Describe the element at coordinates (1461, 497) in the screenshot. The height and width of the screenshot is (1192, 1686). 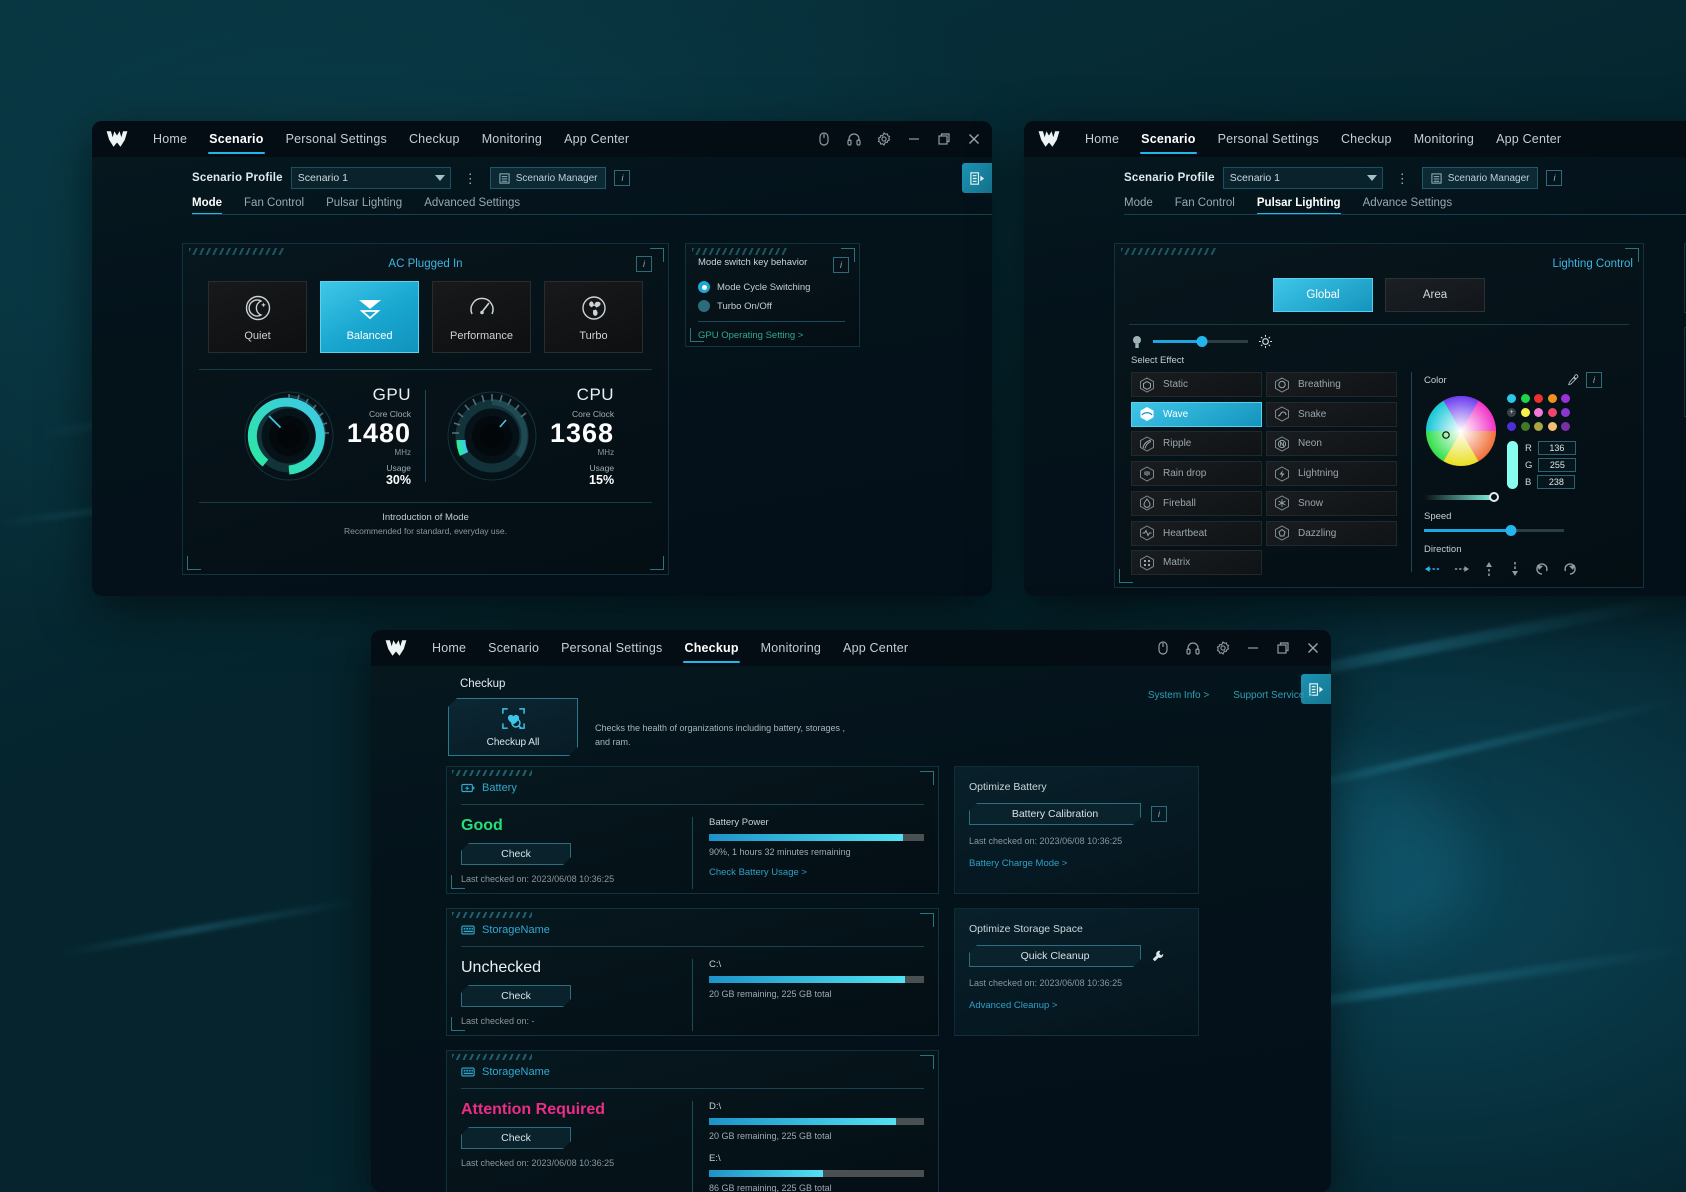
I see `lightness-slider` at that location.